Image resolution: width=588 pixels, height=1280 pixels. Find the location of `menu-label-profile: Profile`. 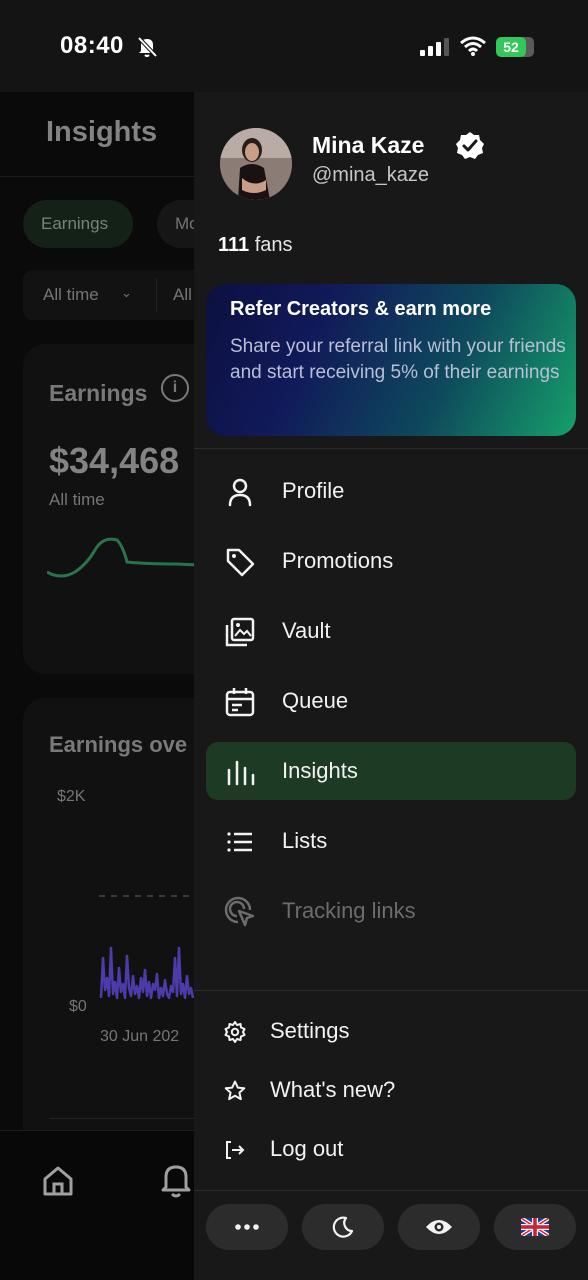

menu-label-profile: Profile is located at coordinates (313, 490).